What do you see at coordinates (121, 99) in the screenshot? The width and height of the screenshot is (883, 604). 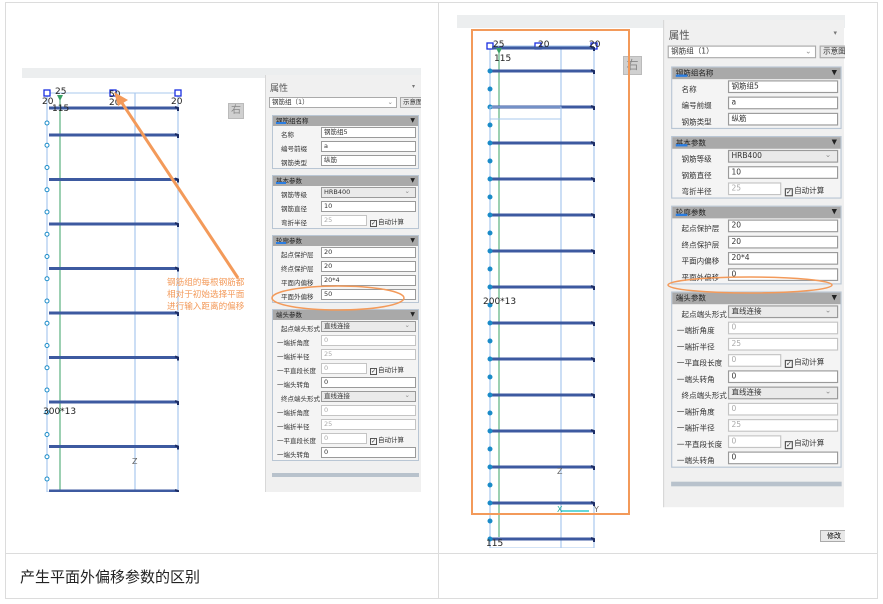 I see `annotation-arrowhead` at bounding box center [121, 99].